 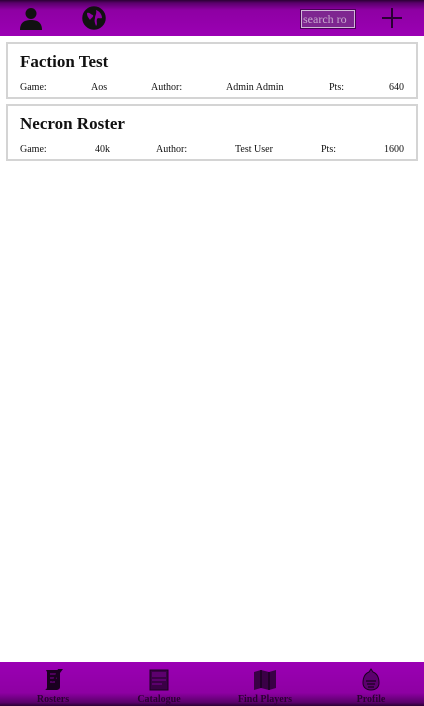 What do you see at coordinates (394, 149) in the screenshot?
I see `points-value: 1600` at bounding box center [394, 149].